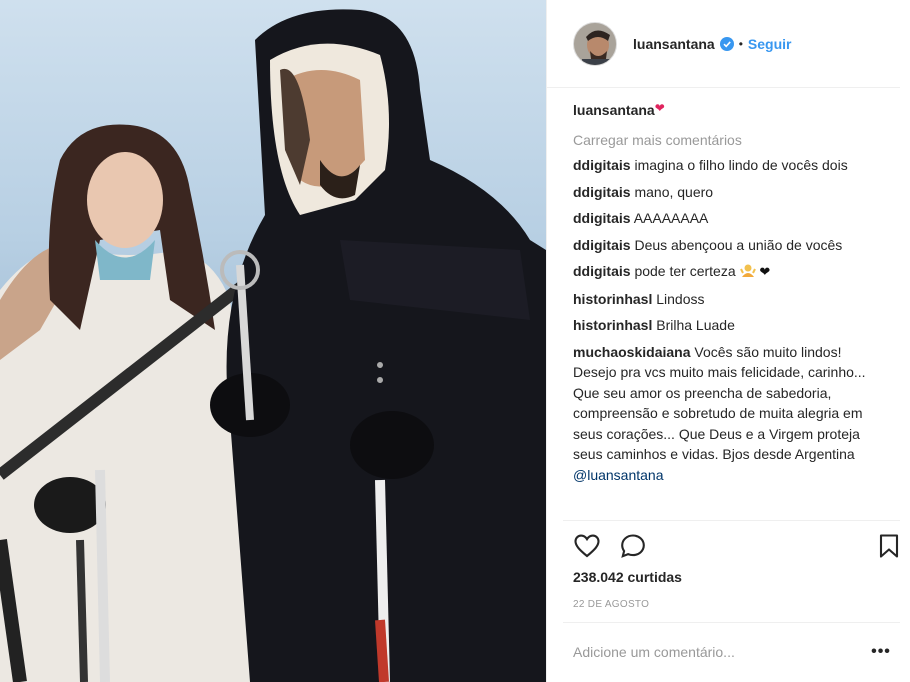  Describe the element at coordinates (618, 475) in the screenshot. I see `comment-mention-link: @luansantana` at that location.